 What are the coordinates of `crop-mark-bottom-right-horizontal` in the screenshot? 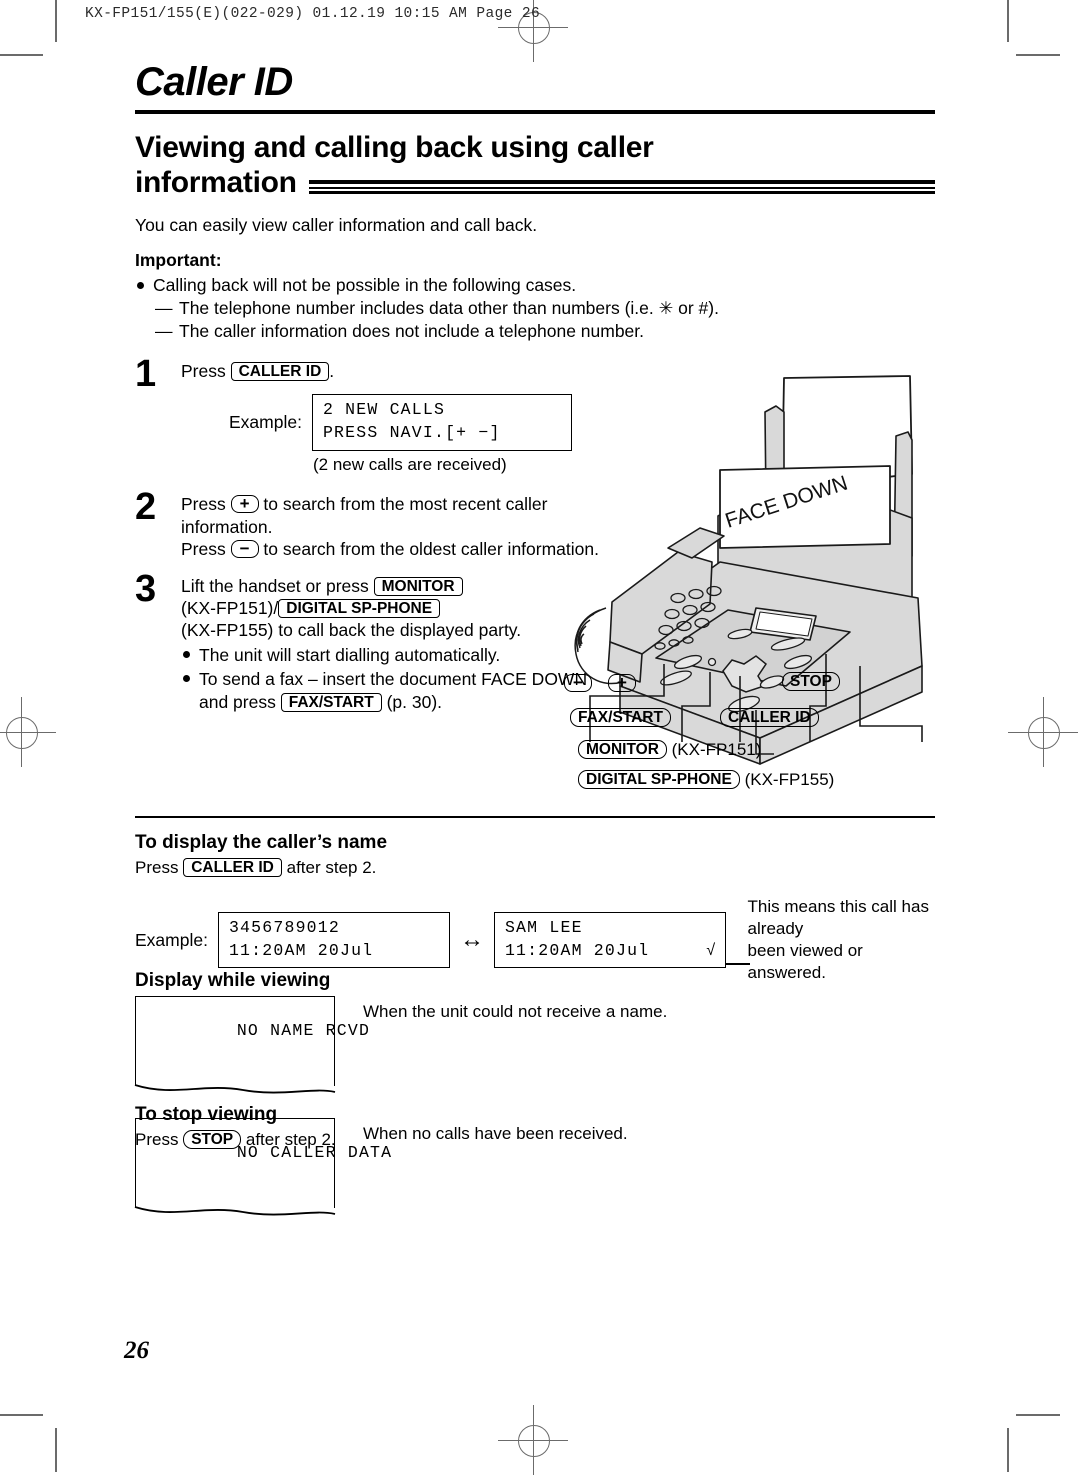 It's located at (1038, 1415).